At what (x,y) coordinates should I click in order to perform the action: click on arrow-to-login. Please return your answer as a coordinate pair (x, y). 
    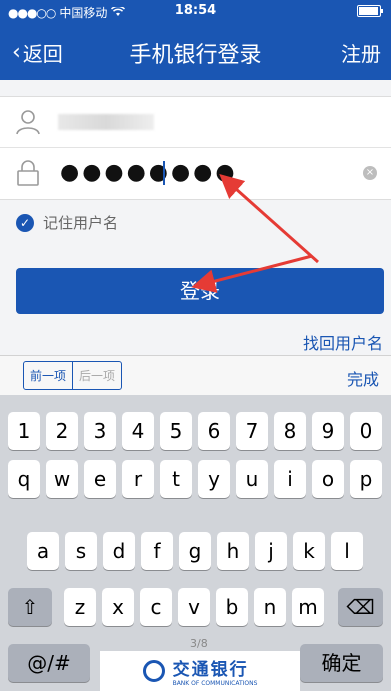
    Looking at the image, I should click on (252, 273).